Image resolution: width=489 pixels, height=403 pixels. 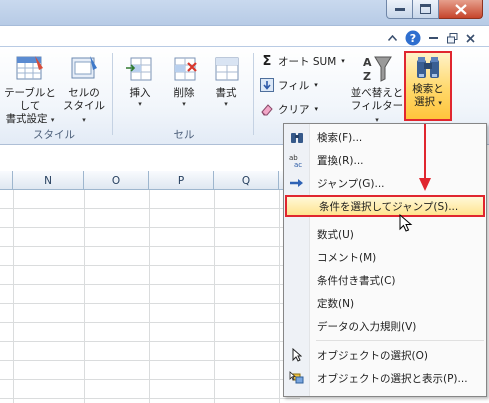 What do you see at coordinates (181, 180) in the screenshot?
I see `column-header-p: P` at bounding box center [181, 180].